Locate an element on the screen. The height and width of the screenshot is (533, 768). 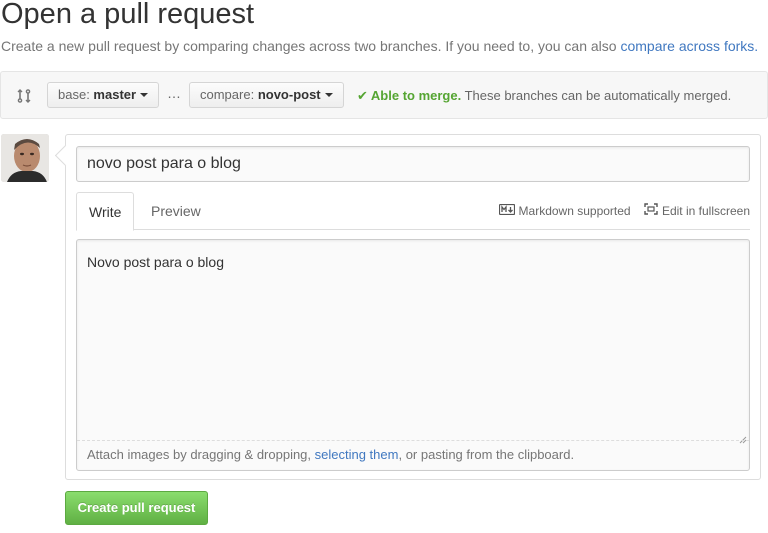
tab-write: Write is located at coordinates (105, 211).